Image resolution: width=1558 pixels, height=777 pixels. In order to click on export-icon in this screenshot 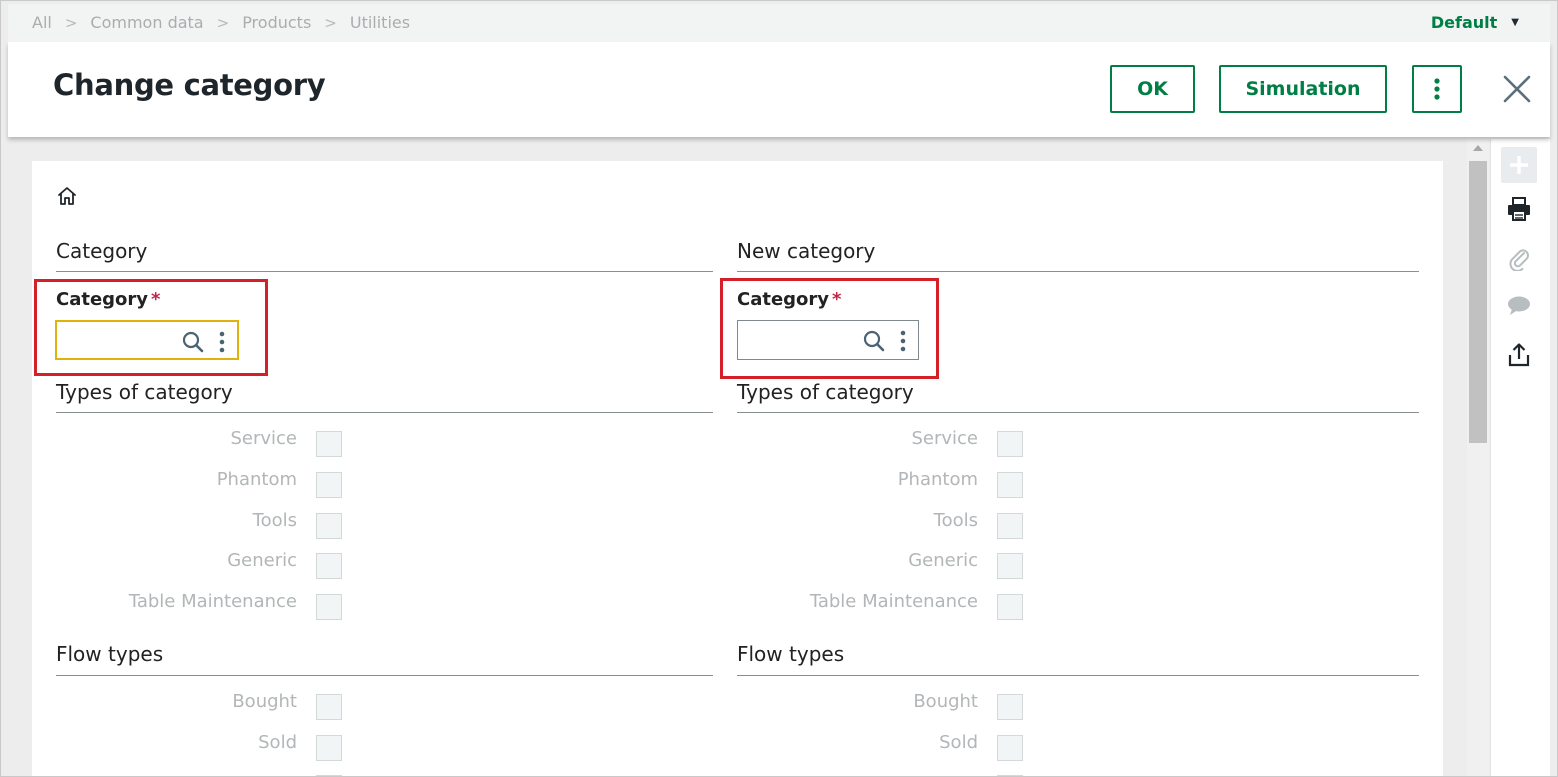, I will do `click(1519, 355)`.